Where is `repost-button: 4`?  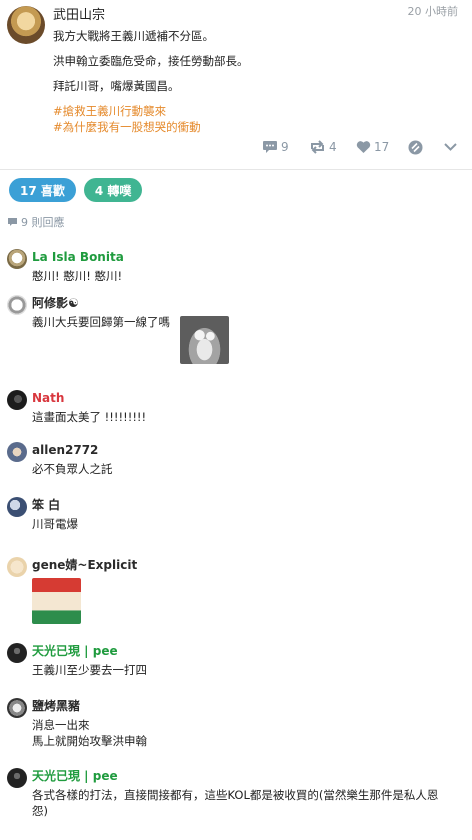 repost-button: 4 is located at coordinates (323, 147).